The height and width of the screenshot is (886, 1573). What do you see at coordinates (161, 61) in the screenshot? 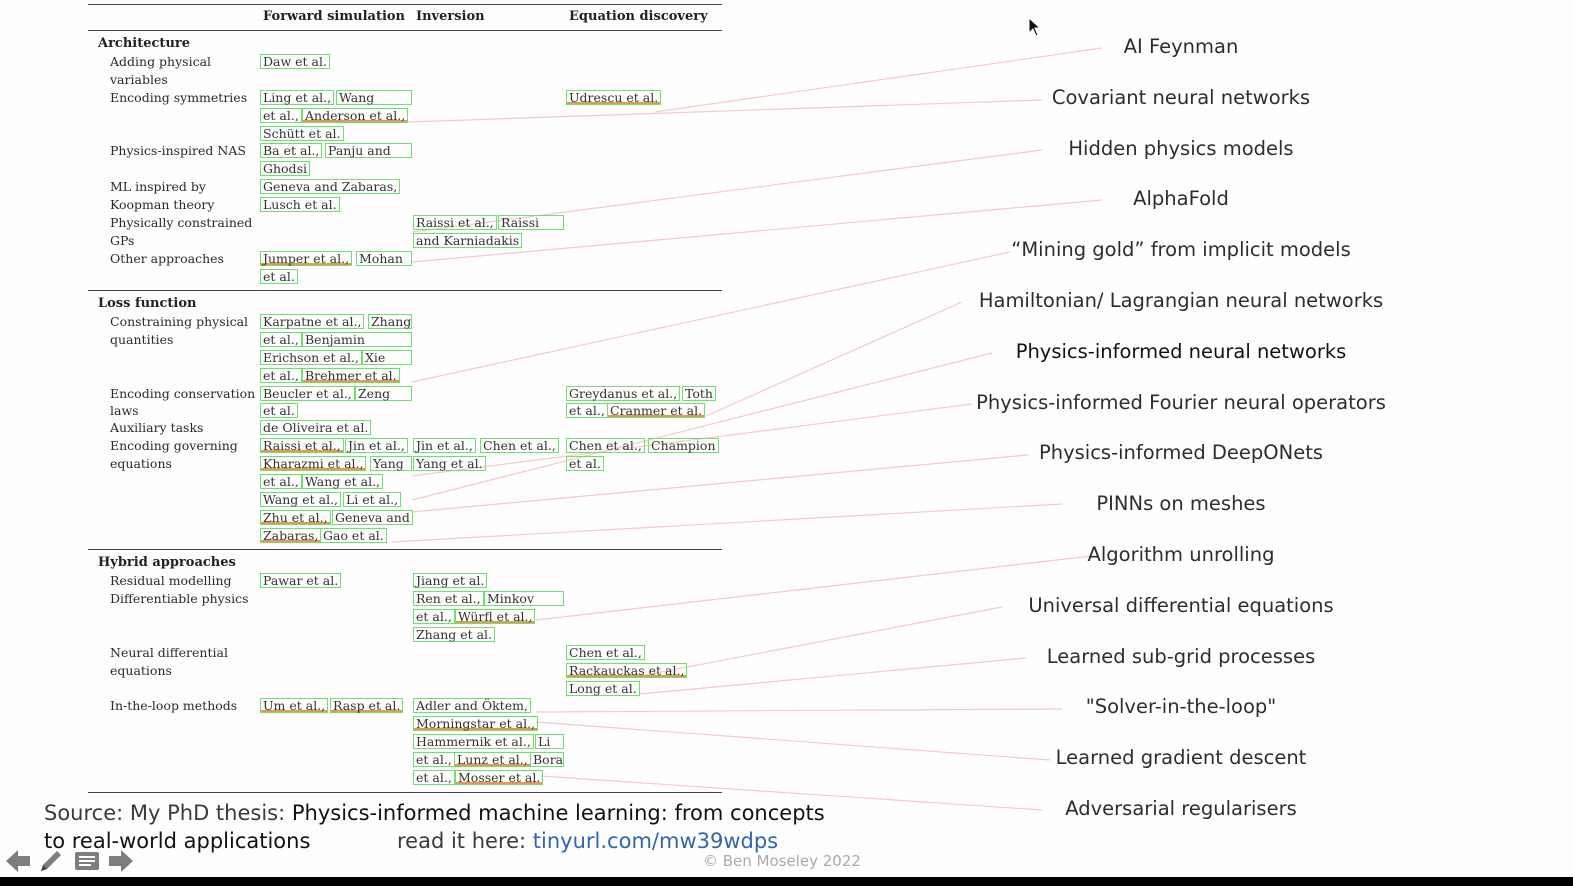
I see `row-label: Adding physical` at bounding box center [161, 61].